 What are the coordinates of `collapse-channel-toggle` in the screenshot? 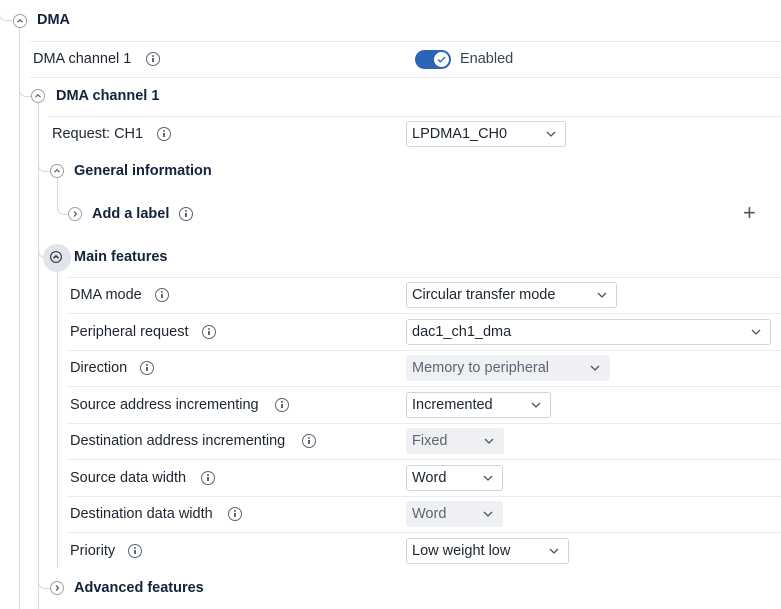 It's located at (38, 96).